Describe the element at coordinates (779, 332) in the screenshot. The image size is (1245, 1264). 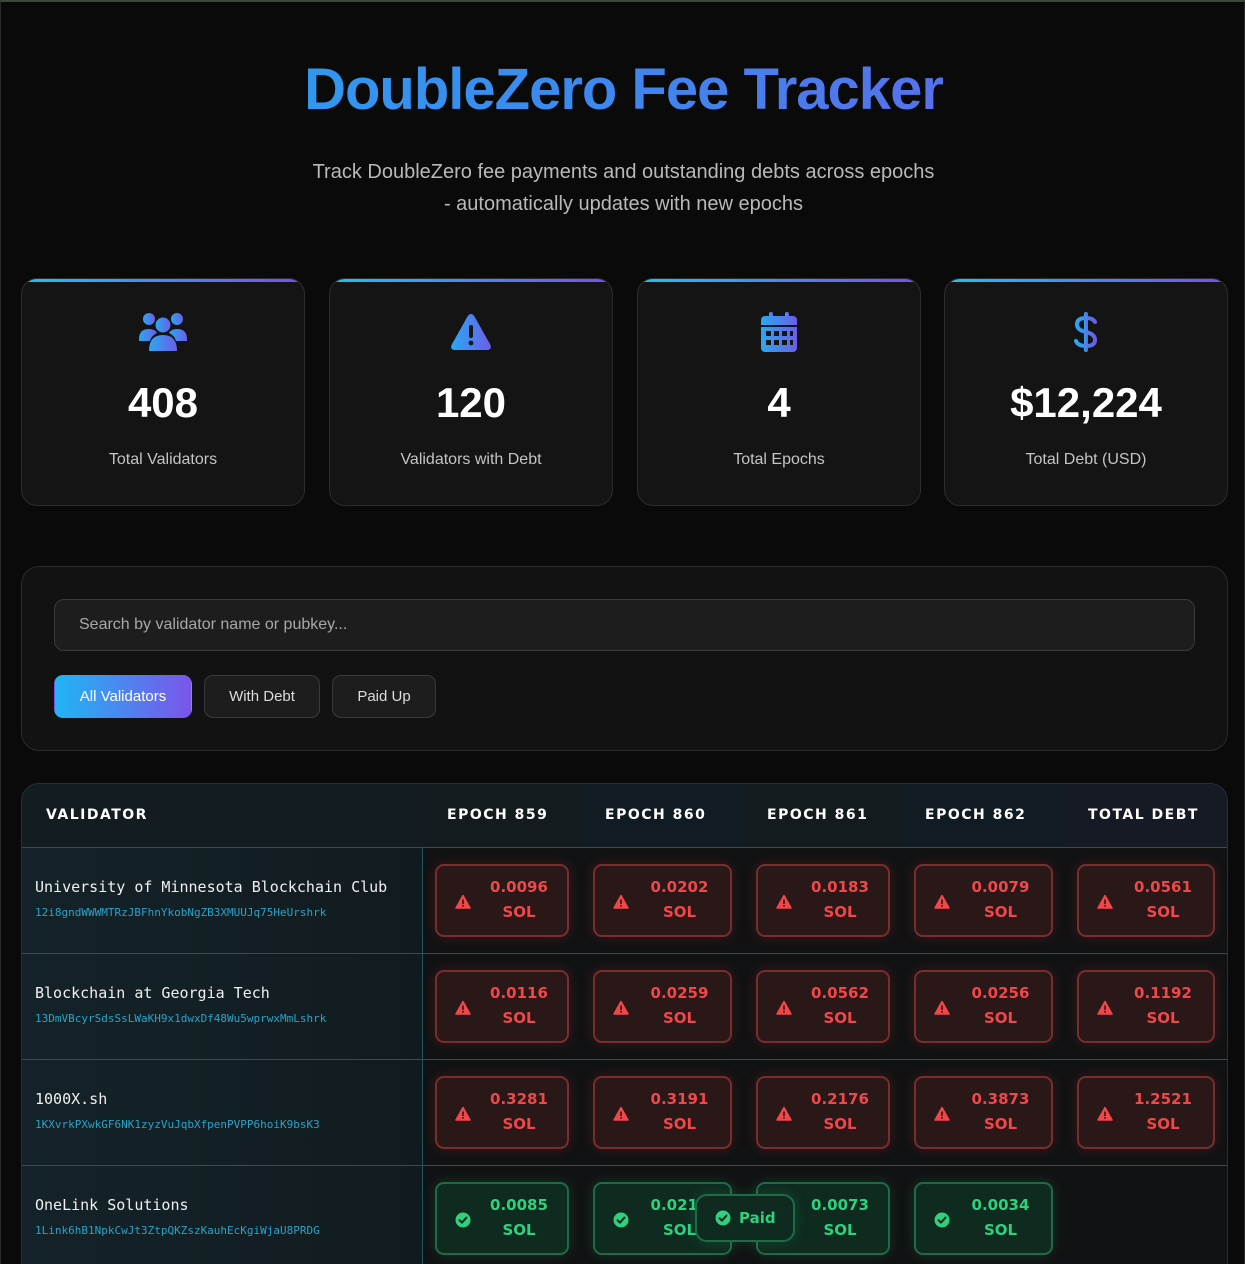
I see `calendar-icon` at that location.